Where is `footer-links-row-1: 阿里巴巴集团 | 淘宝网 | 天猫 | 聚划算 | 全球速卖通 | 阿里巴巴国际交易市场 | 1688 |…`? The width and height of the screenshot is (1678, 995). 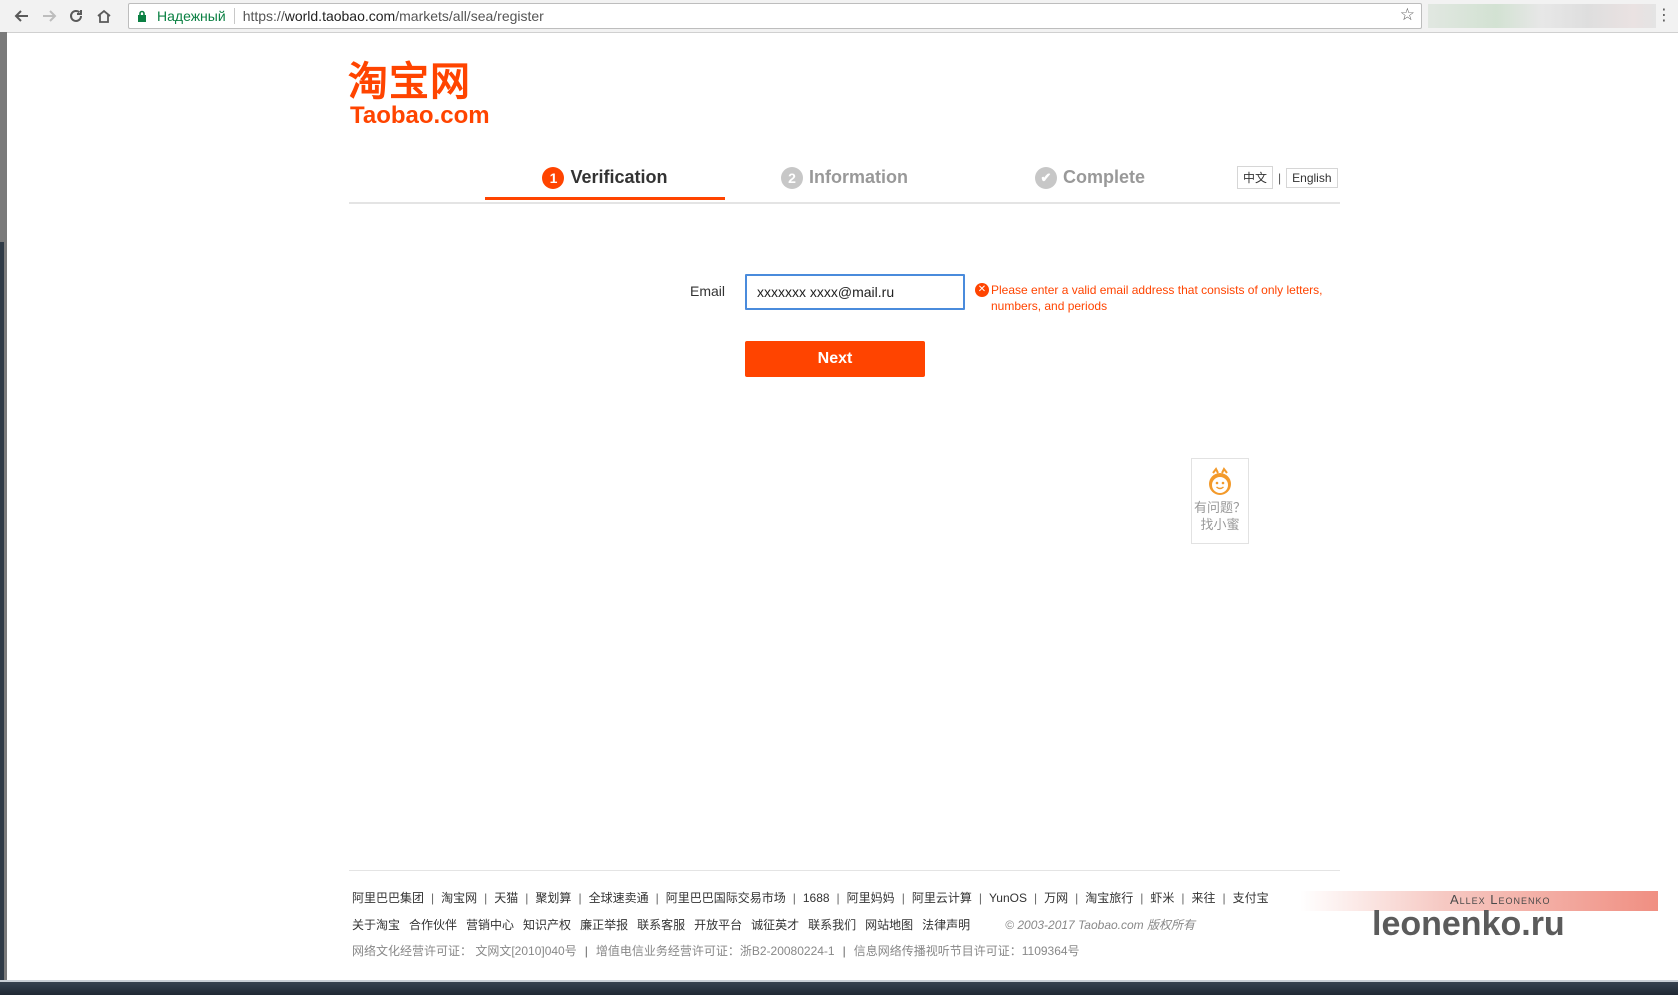 footer-links-row-1: 阿里巴巴集团 | 淘宝网 | 天猫 | 聚划算 | 全球速卖通 | 阿里巴巴国际交易市场 | 1688 |… is located at coordinates (810, 897).